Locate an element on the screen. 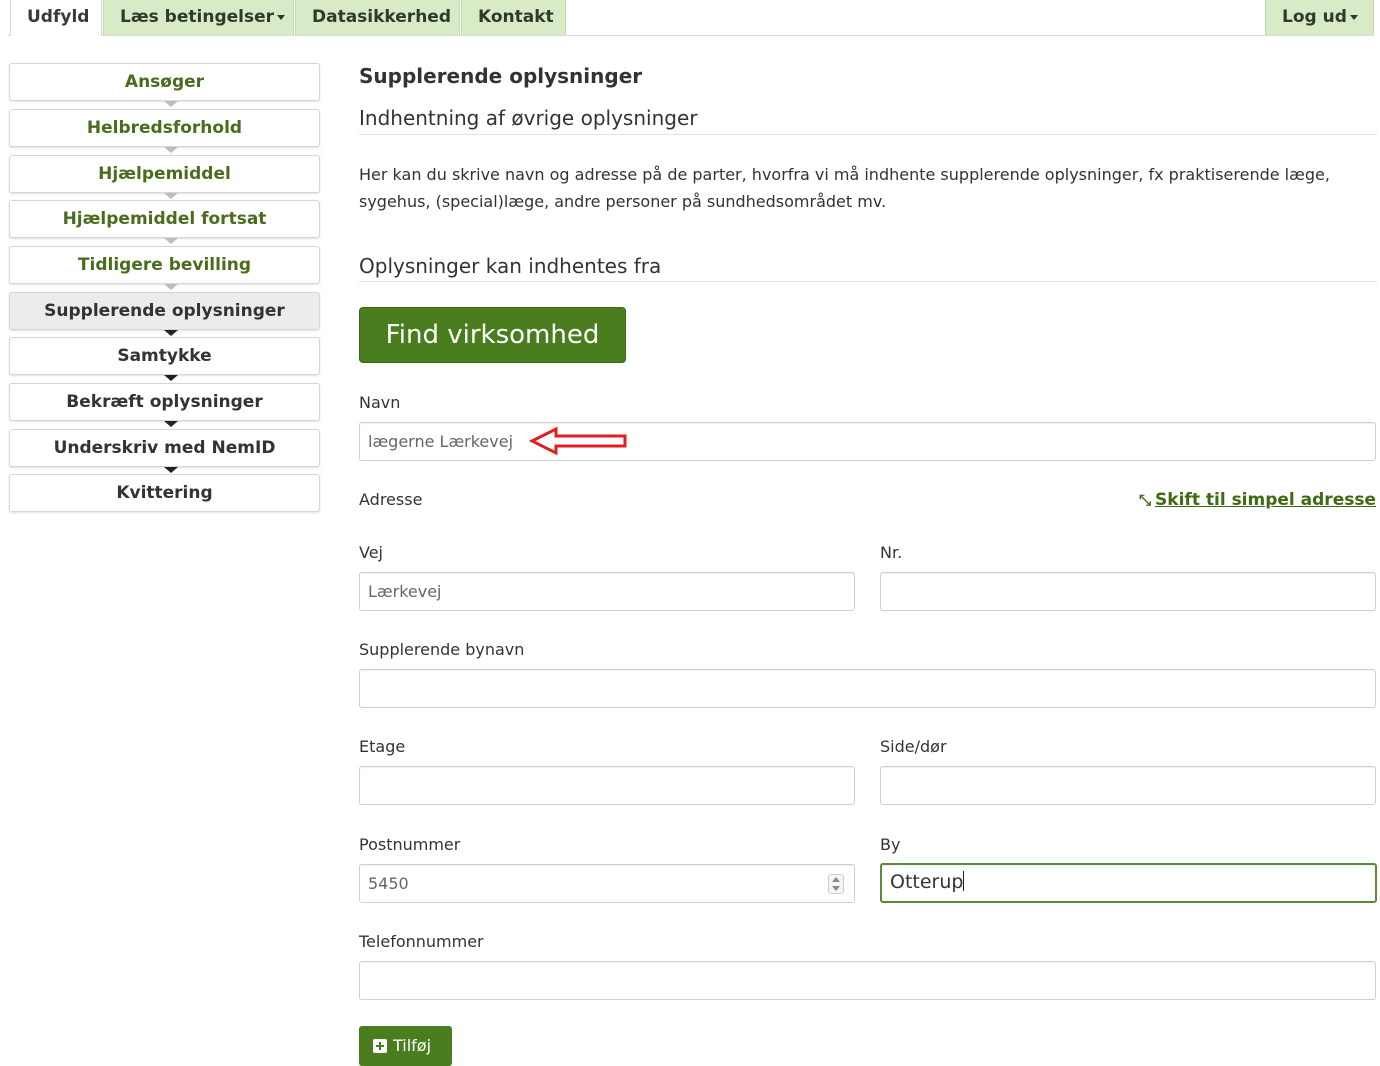  tab-kontakt: Kontakt is located at coordinates (513, 17).